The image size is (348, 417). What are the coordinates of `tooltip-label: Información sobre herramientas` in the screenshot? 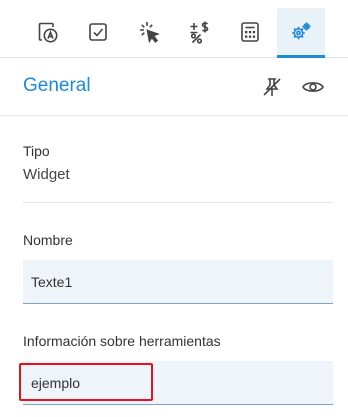 It's located at (122, 341).